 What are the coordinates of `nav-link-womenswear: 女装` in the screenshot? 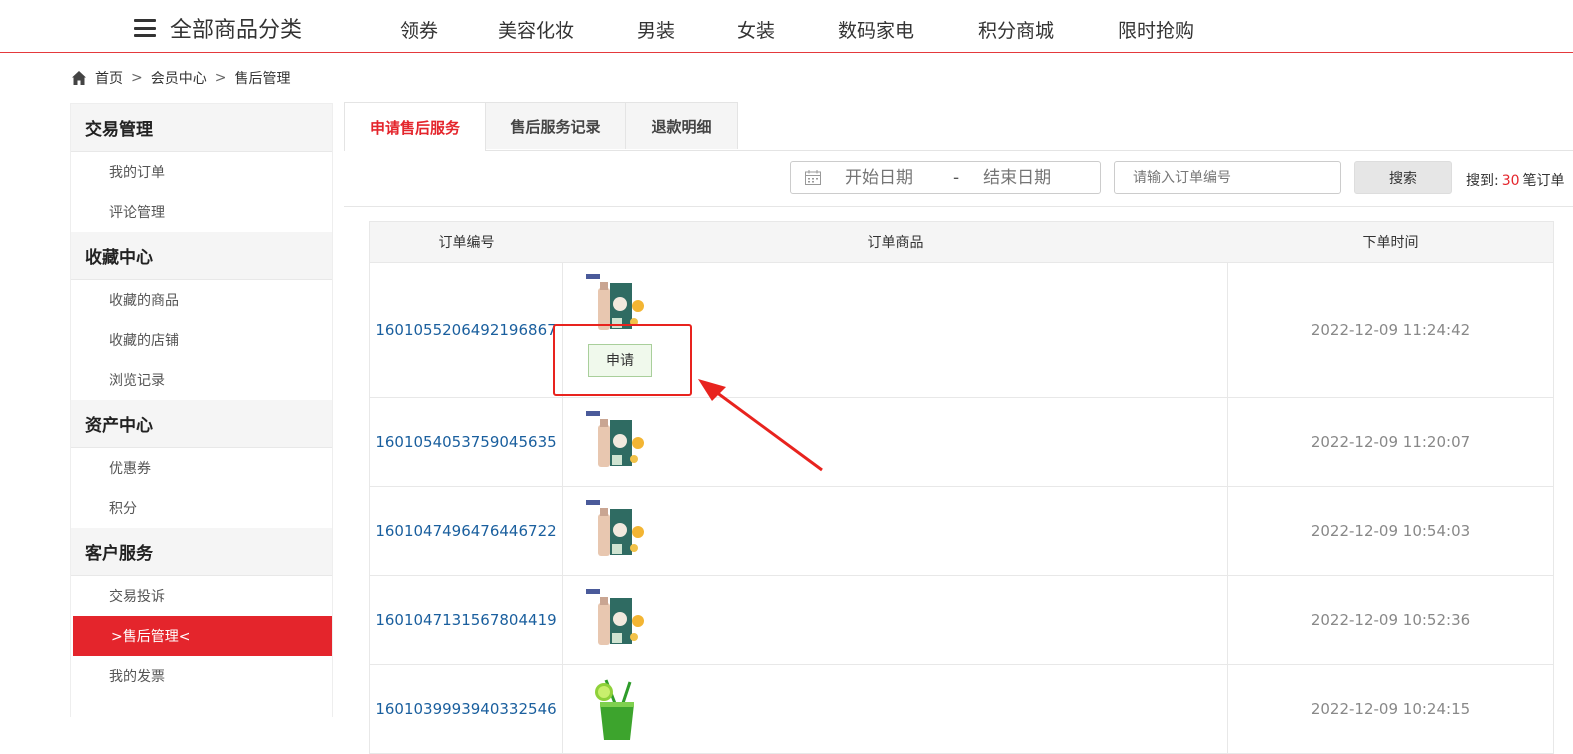 It's located at (756, 29).